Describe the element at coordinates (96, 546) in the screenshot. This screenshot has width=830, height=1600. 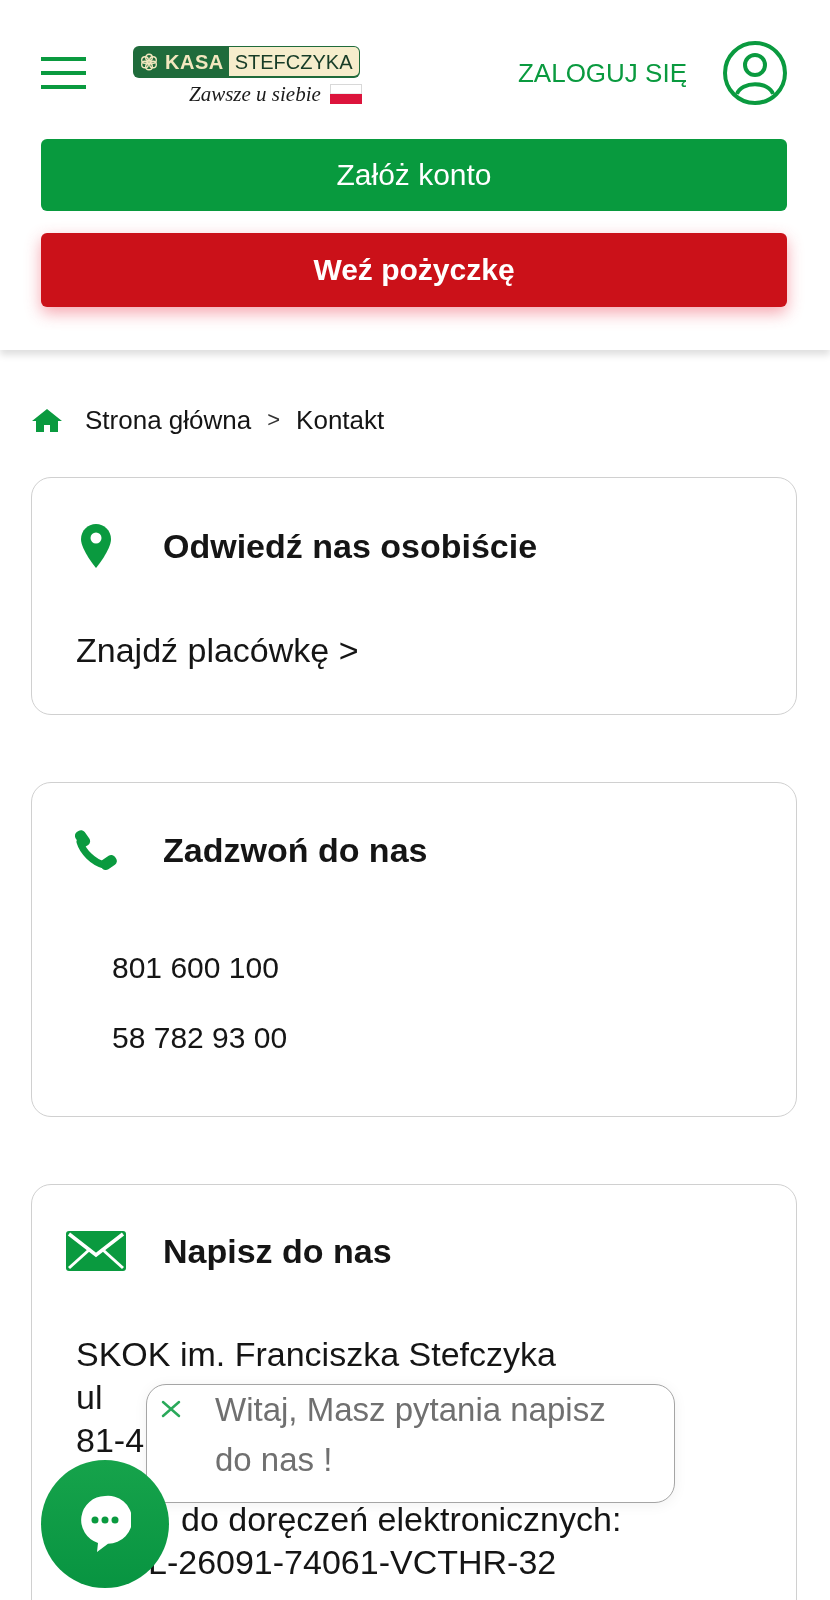
I see `location-pin-icon` at that location.